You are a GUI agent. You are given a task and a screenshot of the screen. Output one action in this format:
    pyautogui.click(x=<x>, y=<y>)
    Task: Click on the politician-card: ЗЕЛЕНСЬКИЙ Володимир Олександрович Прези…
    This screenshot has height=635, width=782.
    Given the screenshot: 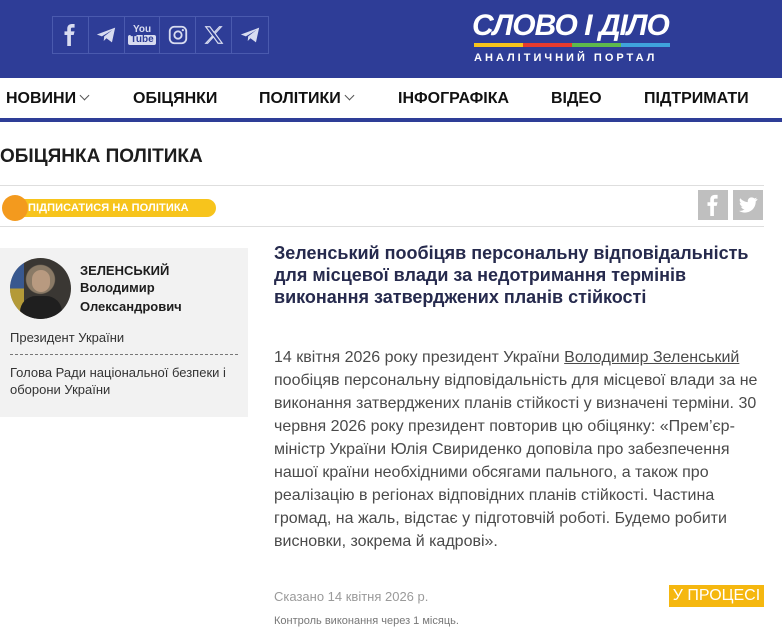 What is the action you would take?
    pyautogui.click(x=124, y=332)
    